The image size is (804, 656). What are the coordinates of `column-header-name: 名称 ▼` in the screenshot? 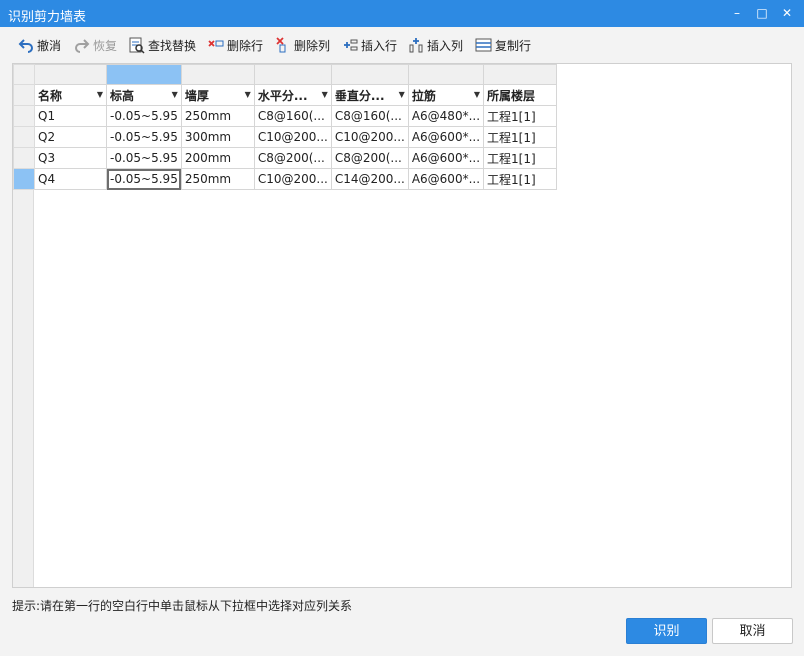 It's located at (70, 95).